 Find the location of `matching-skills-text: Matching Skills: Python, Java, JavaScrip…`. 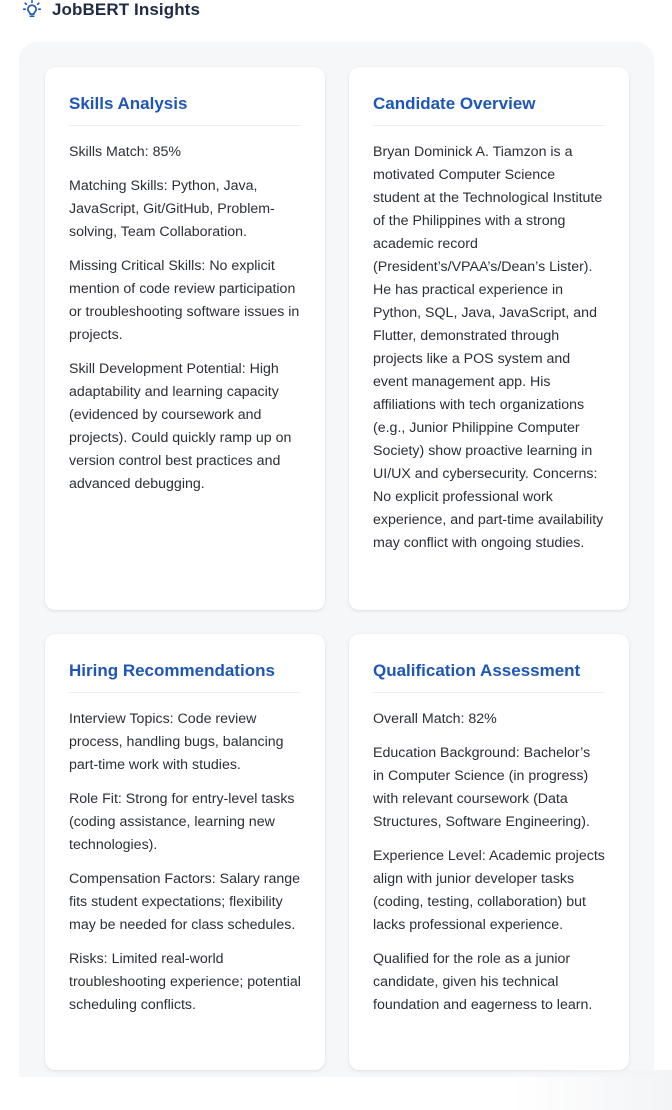

matching-skills-text: Matching Skills: Python, Java, JavaScrip… is located at coordinates (172, 209).